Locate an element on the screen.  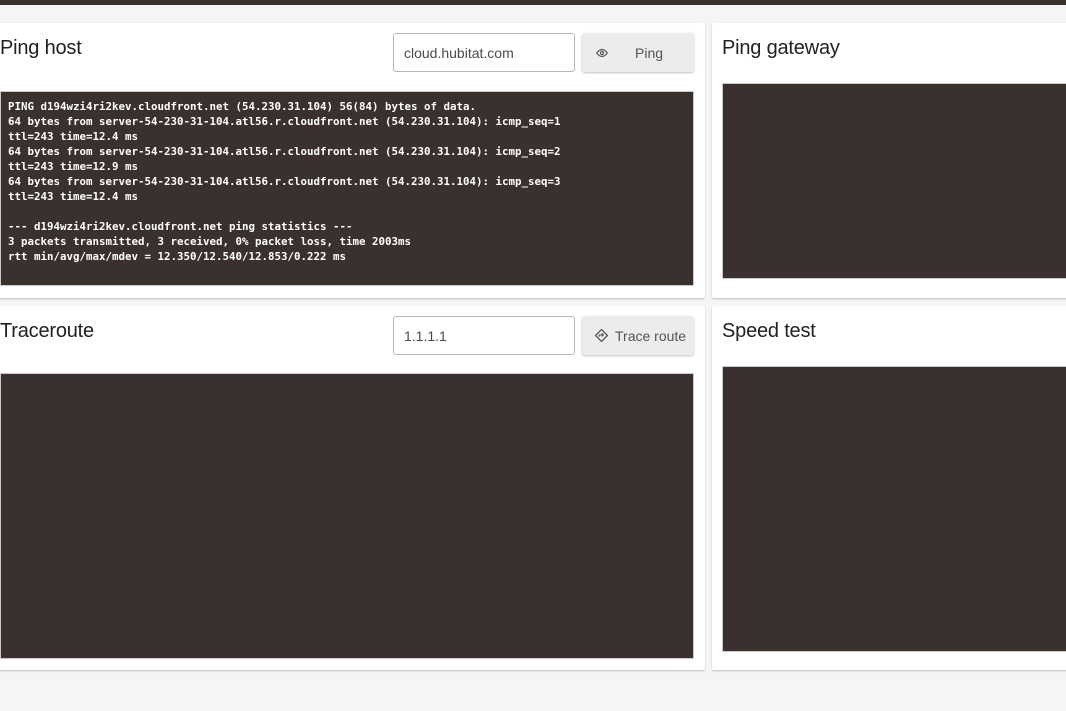
trace-route-button-label: Trace route is located at coordinates (651, 335).